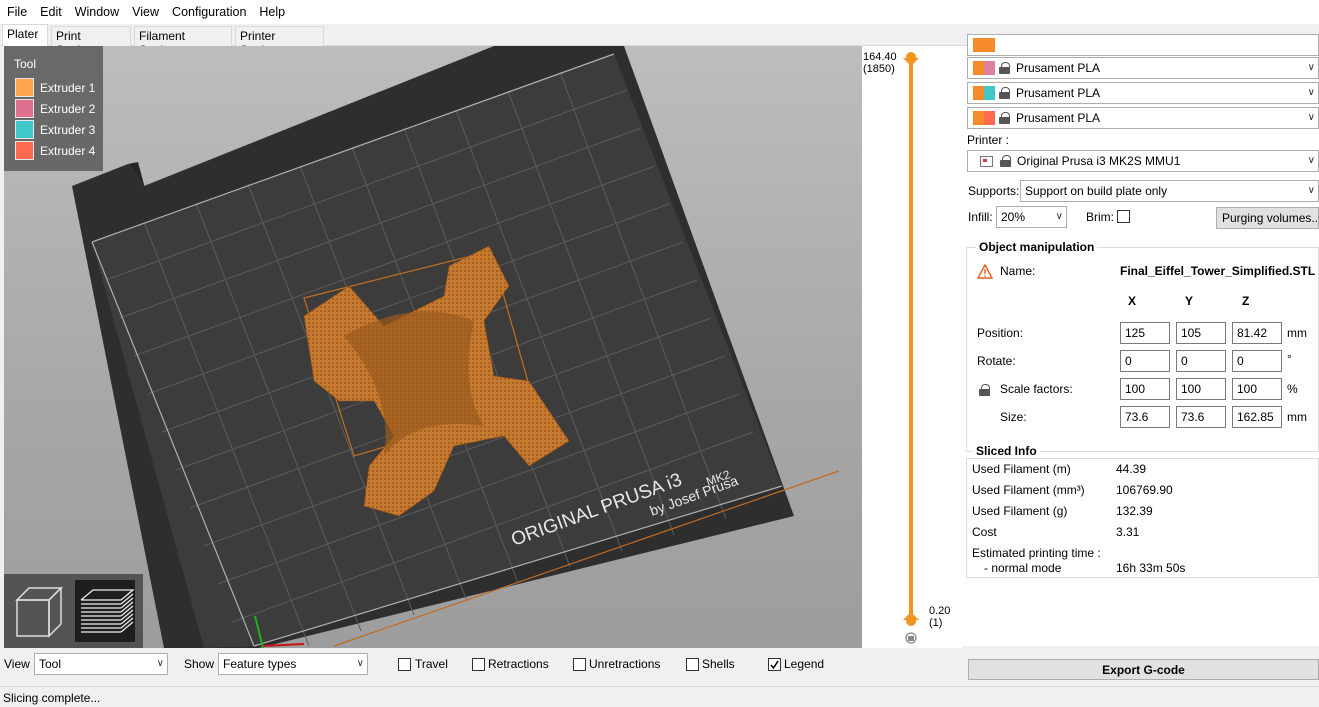 This screenshot has width=1319, height=707. I want to click on menu-bar: File Edit Window View Configuration Help, so click(659, 12).